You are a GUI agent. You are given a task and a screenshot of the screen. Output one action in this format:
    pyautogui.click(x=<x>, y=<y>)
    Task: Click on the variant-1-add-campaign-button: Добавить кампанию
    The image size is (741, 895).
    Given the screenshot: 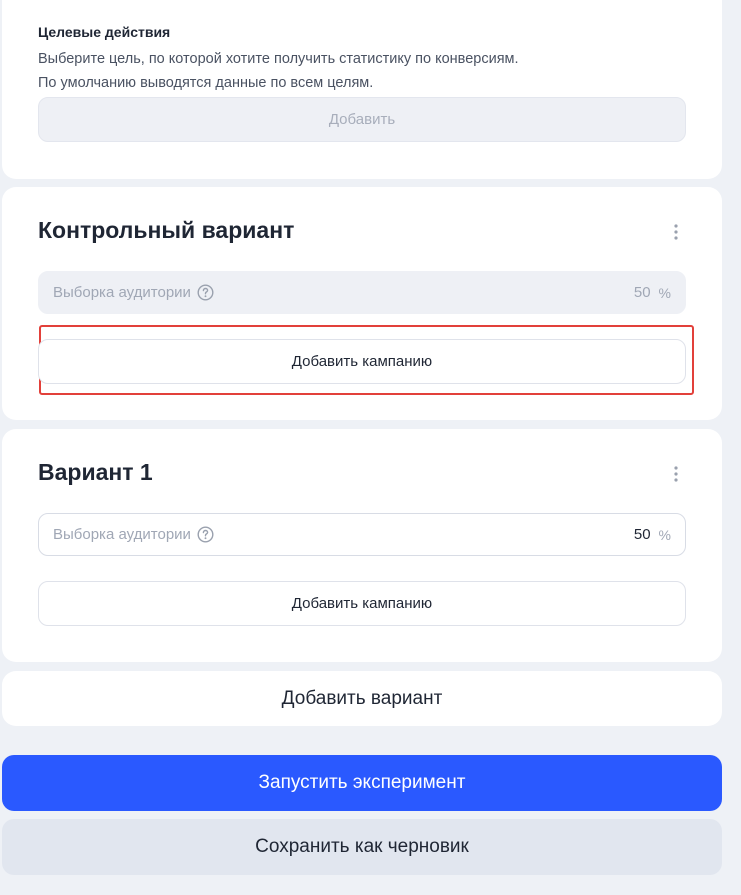 What is the action you would take?
    pyautogui.click(x=362, y=603)
    